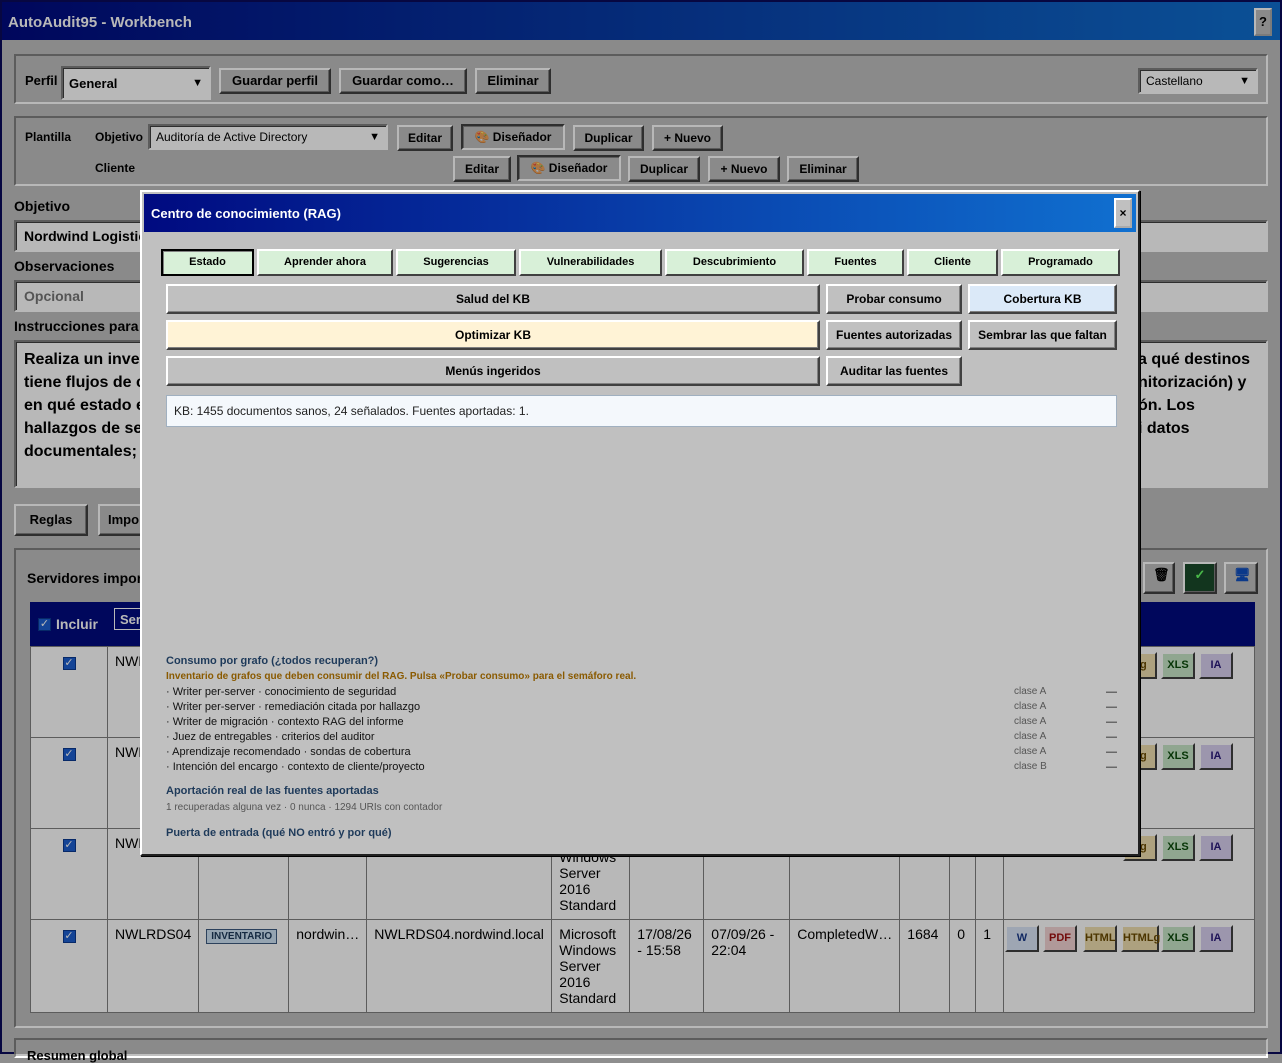 Image resolution: width=1282 pixels, height=1063 pixels. What do you see at coordinates (272, 791) in the screenshot?
I see `contribution-title: Aportación real de las fuentes aportadas` at bounding box center [272, 791].